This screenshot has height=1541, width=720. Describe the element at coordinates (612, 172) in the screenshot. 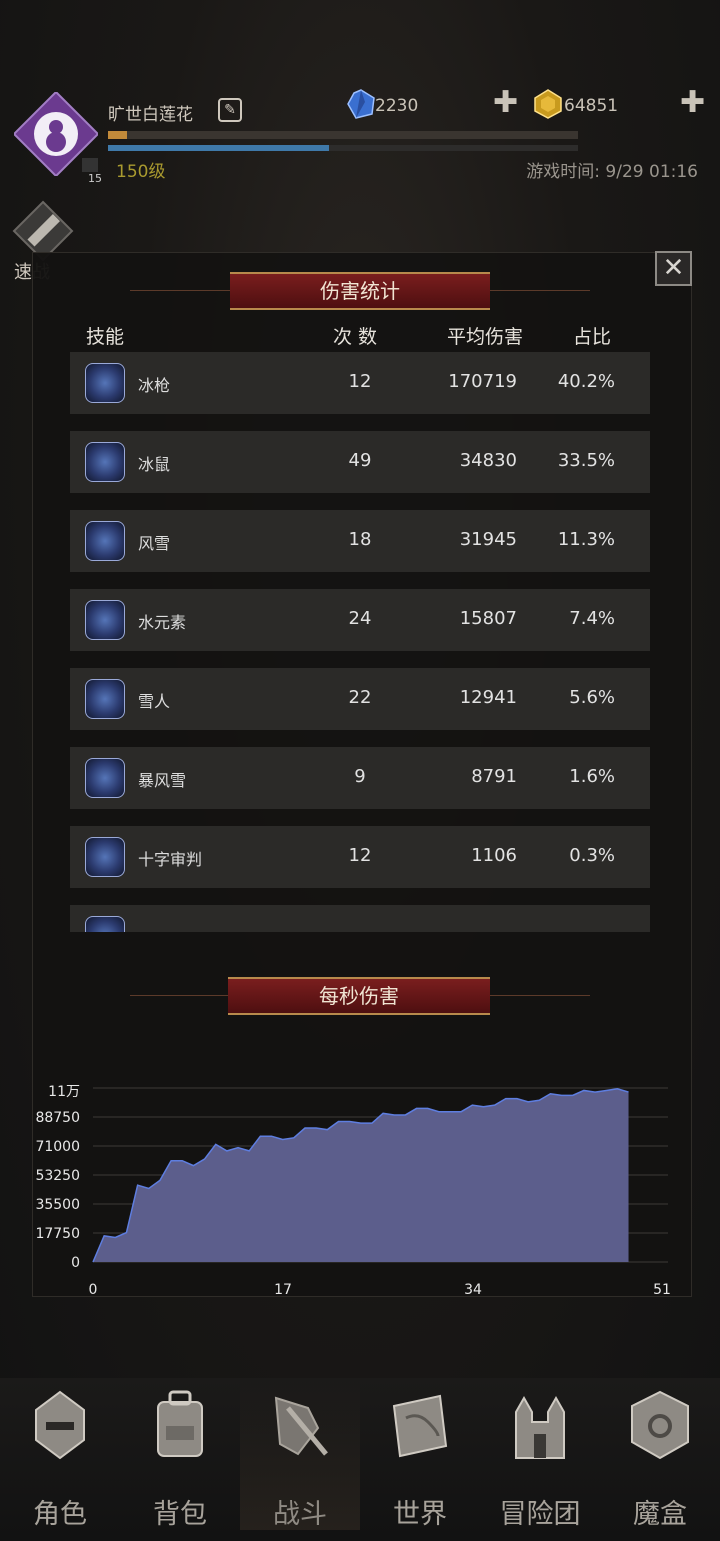

I see `game-time: 游戏时间: 9/29 01:16` at that location.